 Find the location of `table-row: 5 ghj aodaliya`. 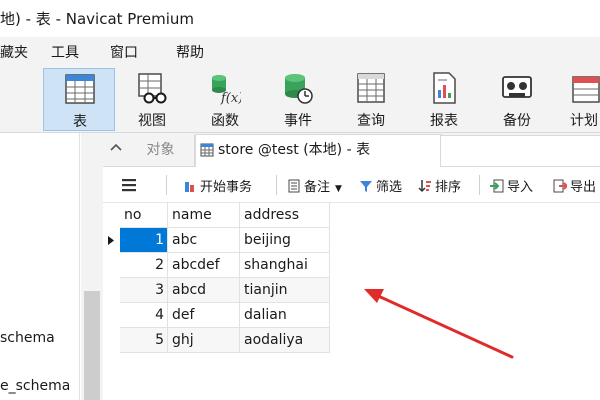

table-row: 5 ghj aodaliya is located at coordinates (216, 340).